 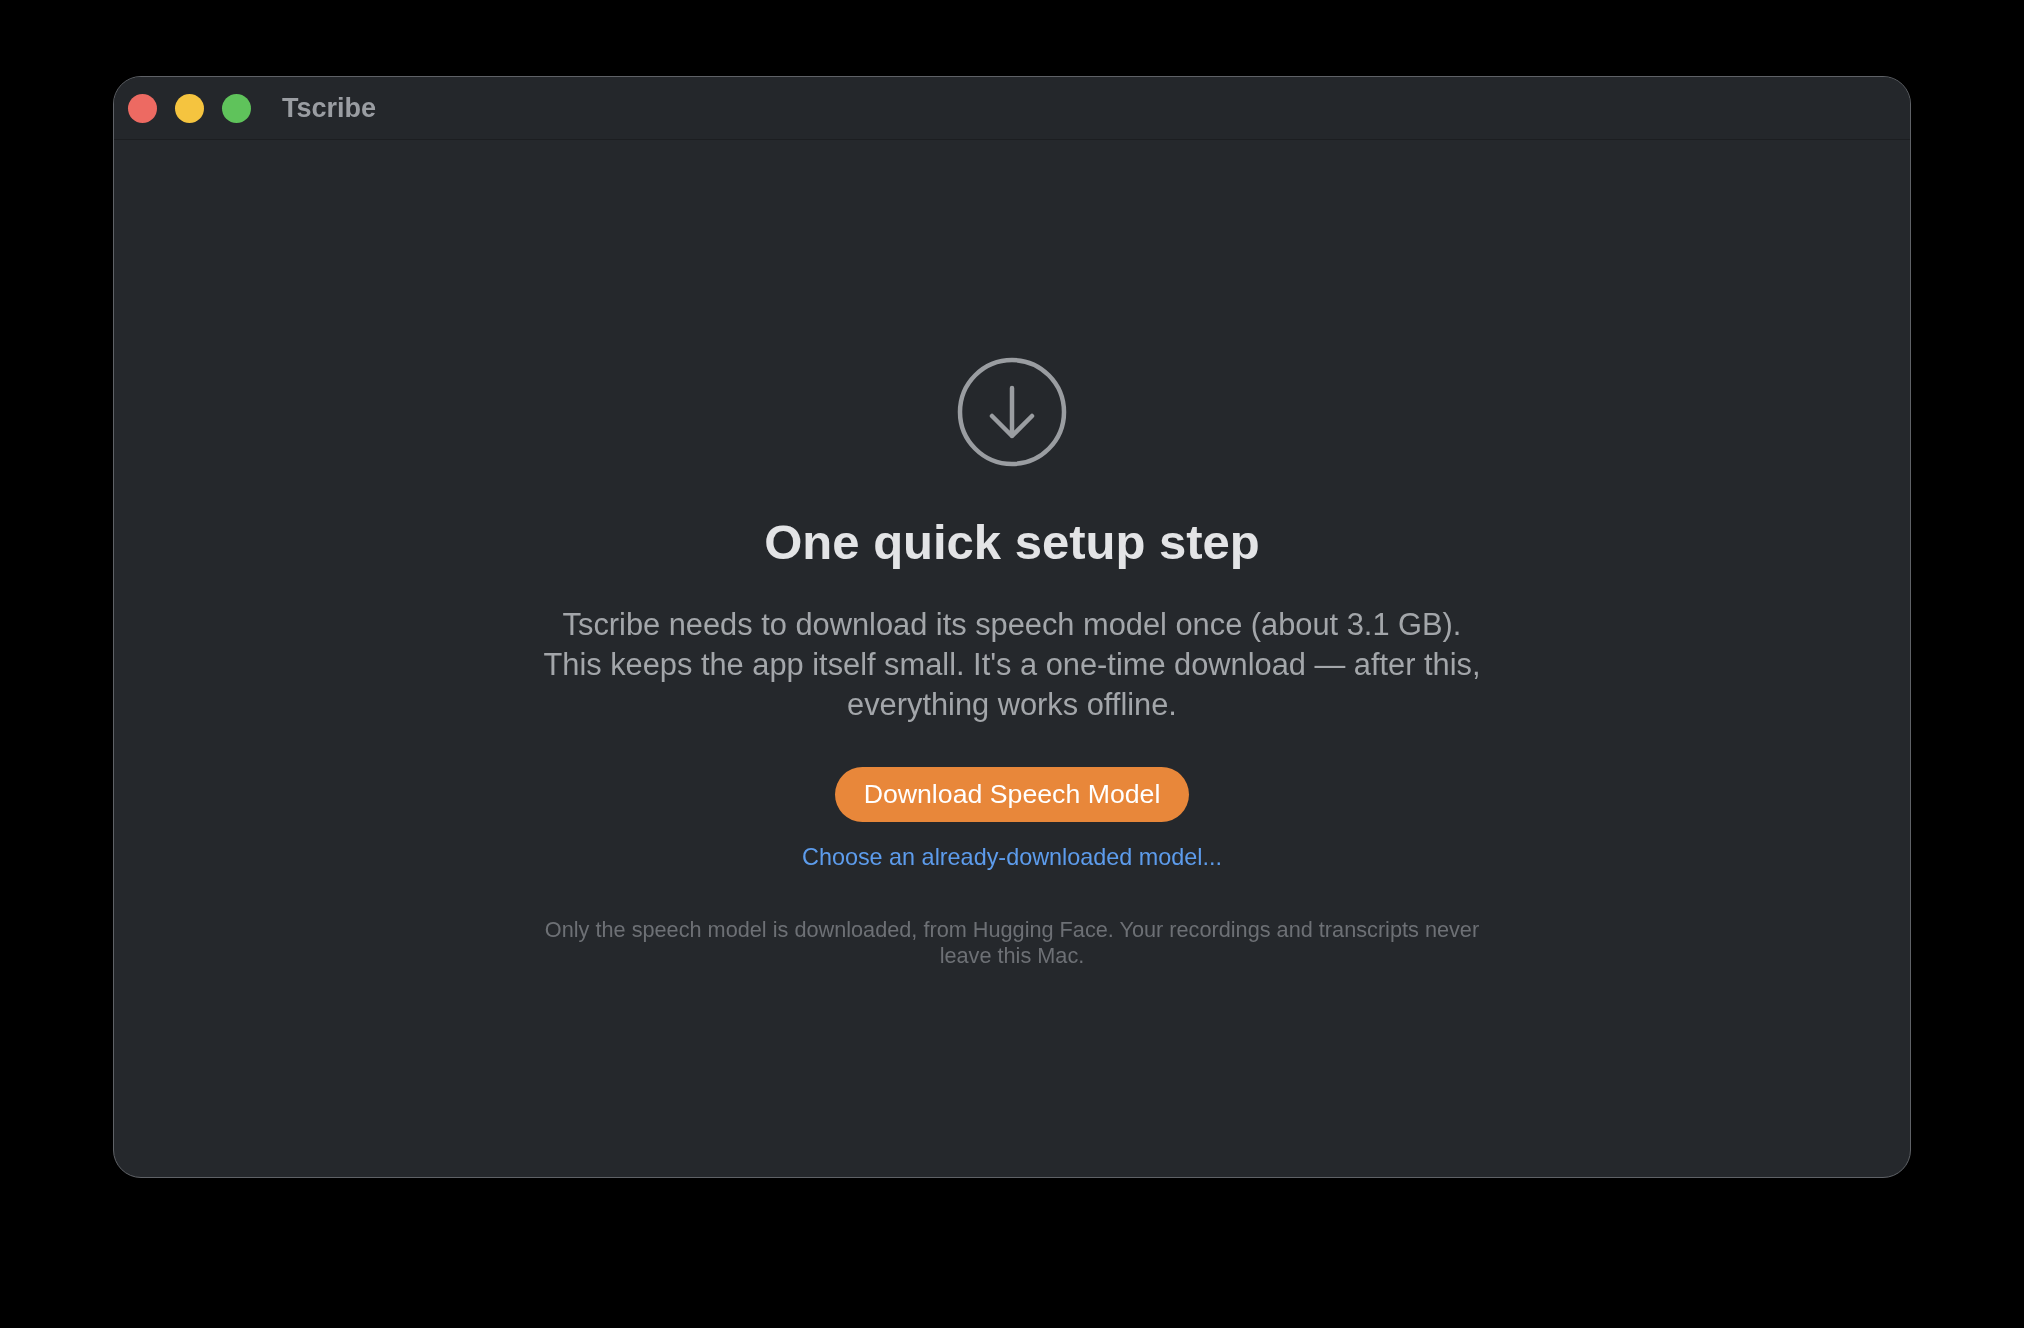 What do you see at coordinates (142, 108) in the screenshot?
I see `close-button` at bounding box center [142, 108].